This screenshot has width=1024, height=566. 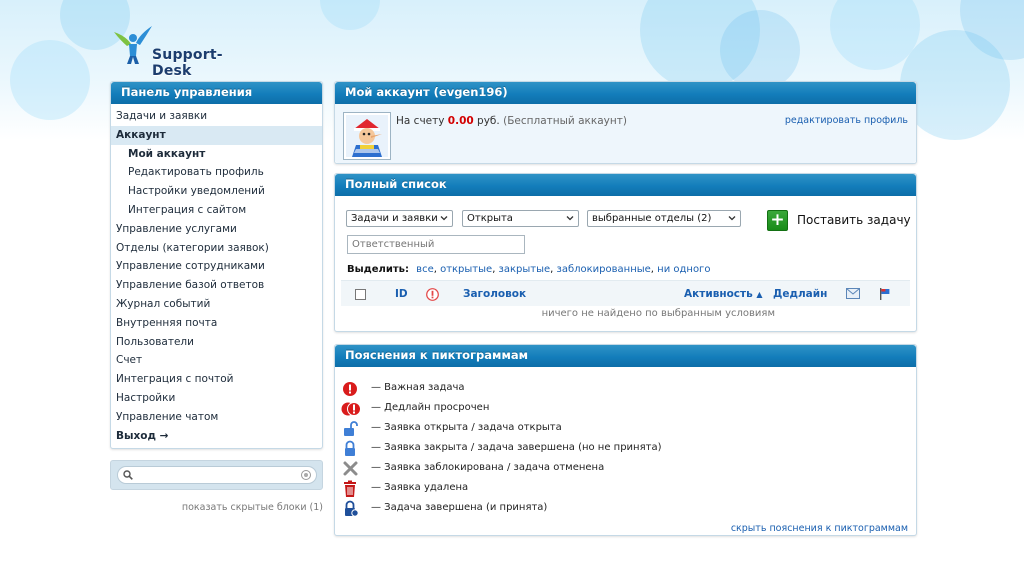 What do you see at coordinates (216, 248) in the screenshot?
I see `sidebar-item-departments: Отделы (категории заявок)` at bounding box center [216, 248].